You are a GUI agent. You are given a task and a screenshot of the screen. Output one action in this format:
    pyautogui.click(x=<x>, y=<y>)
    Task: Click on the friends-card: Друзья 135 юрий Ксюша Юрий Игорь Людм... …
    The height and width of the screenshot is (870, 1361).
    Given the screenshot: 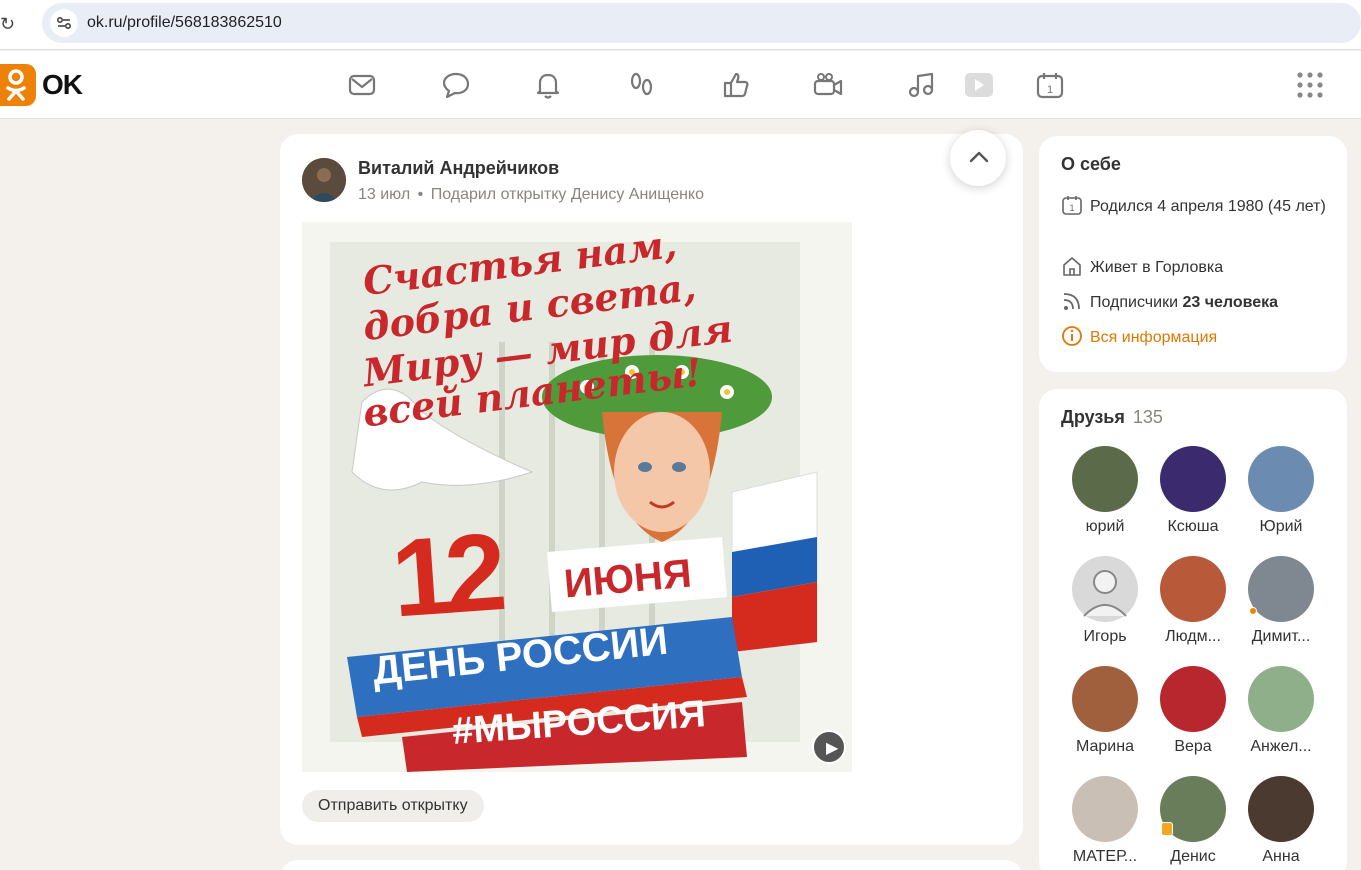 What is the action you would take?
    pyautogui.click(x=1193, y=629)
    